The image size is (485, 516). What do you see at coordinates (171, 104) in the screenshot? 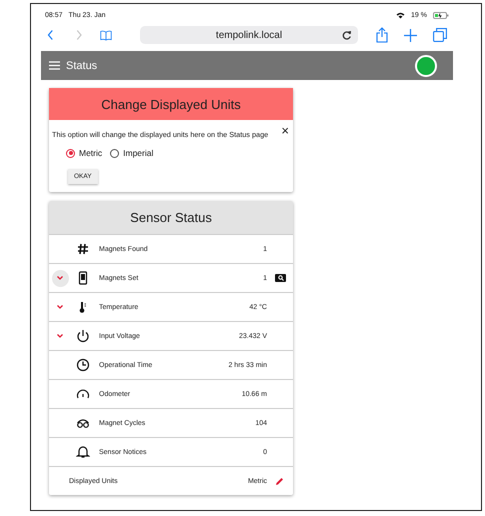
I see `dialog-title: Change Displayed Units` at bounding box center [171, 104].